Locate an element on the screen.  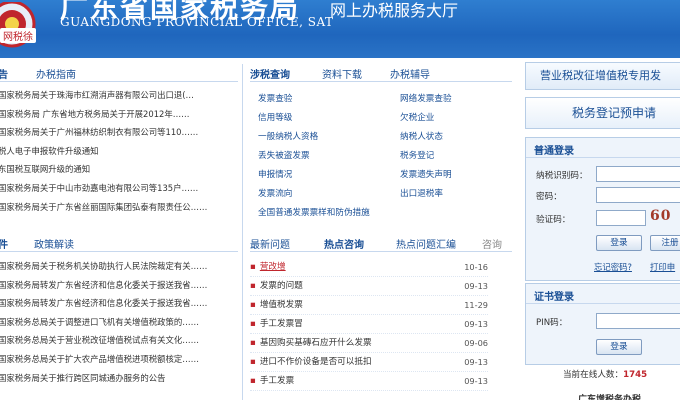
header-badge: 网税徐 is located at coordinates (18, 35).